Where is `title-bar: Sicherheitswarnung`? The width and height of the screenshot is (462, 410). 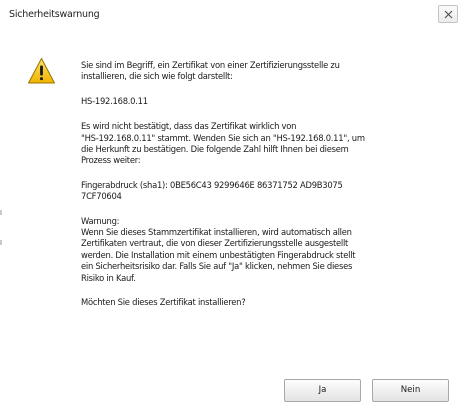
title-bar: Sicherheitswarnung is located at coordinates (231, 15).